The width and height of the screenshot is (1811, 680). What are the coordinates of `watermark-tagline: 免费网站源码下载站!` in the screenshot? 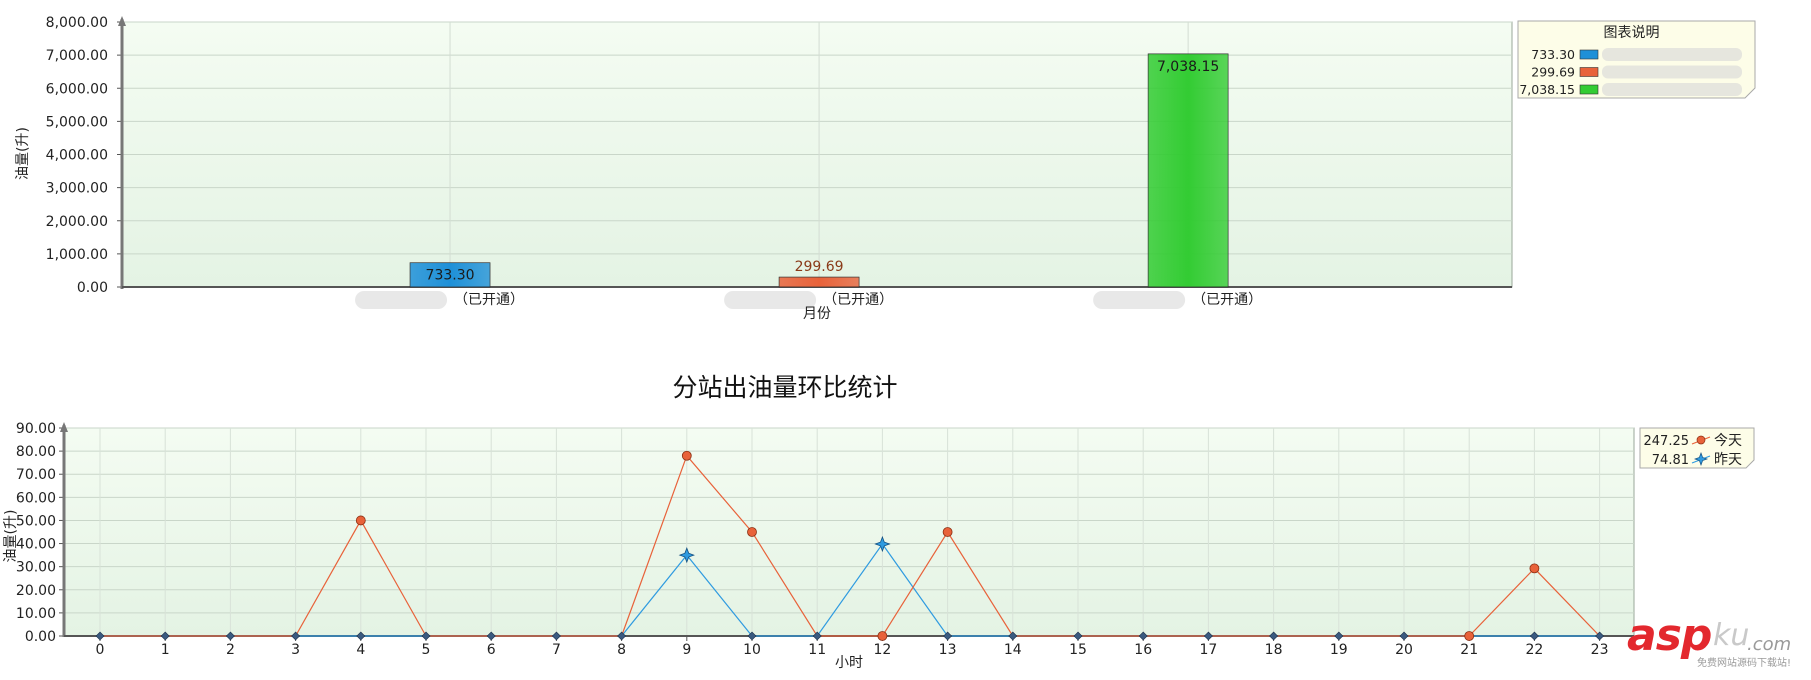 It's located at (1744, 663).